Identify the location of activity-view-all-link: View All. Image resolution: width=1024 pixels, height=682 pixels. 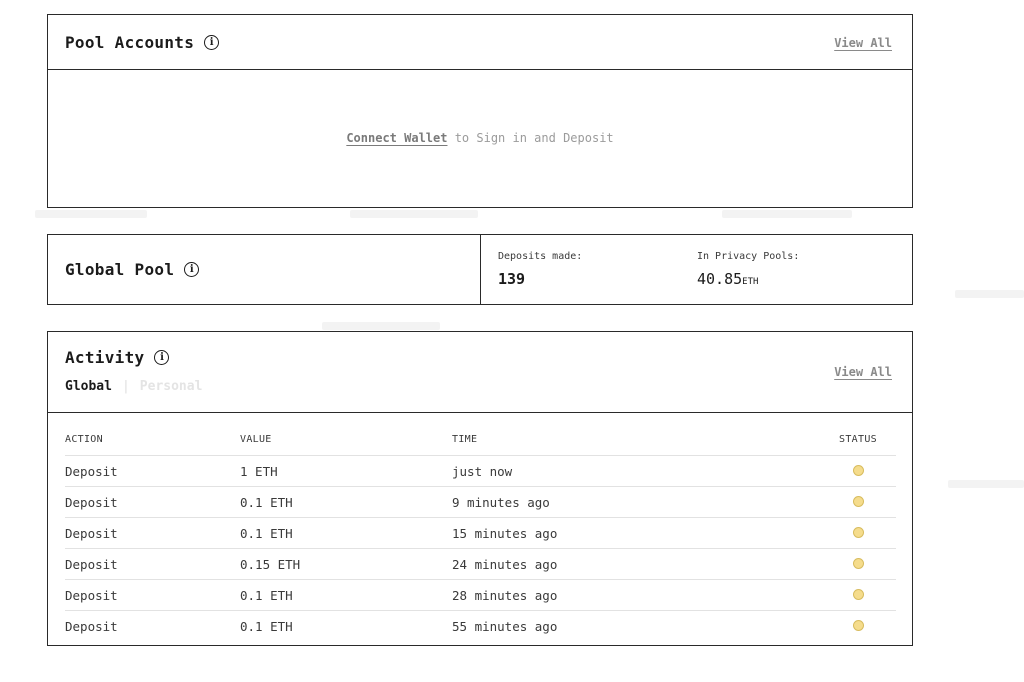
(863, 372).